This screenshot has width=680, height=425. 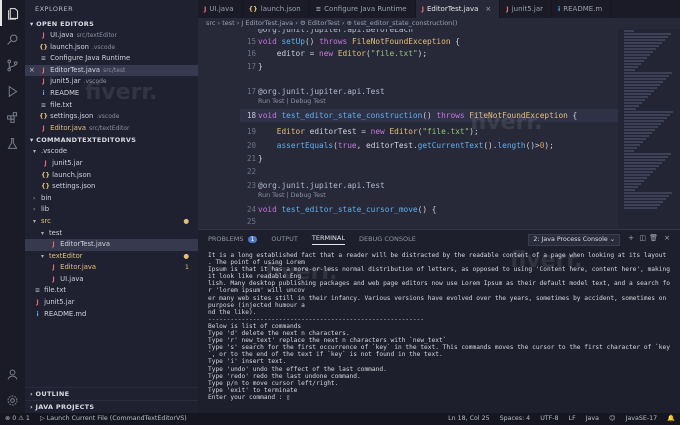 What do you see at coordinates (111, 24) in the screenshot?
I see `open-editors-header: ▾ OPEN EDITORS` at bounding box center [111, 24].